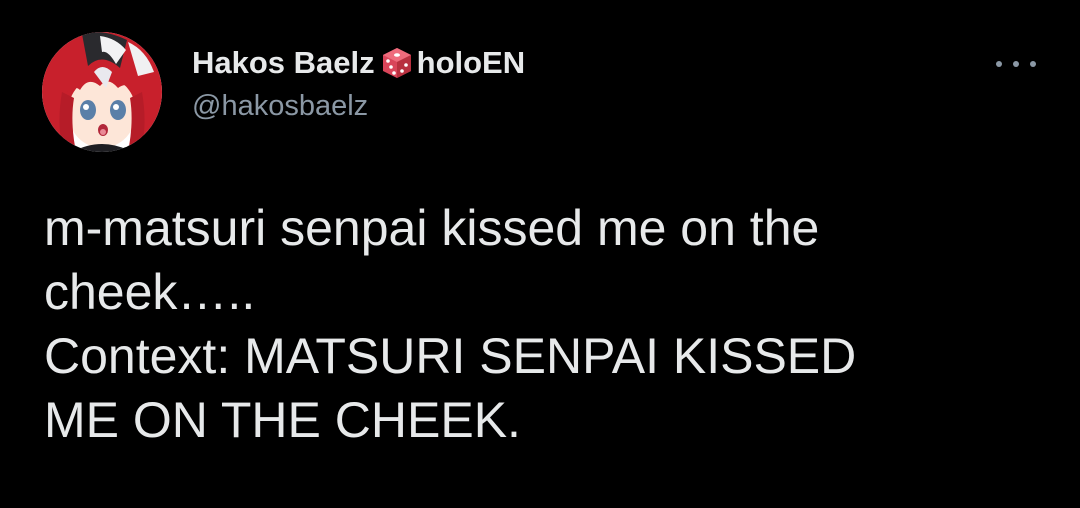 This screenshot has height=508, width=1080. I want to click on affiliation-label: holoEN, so click(471, 62).